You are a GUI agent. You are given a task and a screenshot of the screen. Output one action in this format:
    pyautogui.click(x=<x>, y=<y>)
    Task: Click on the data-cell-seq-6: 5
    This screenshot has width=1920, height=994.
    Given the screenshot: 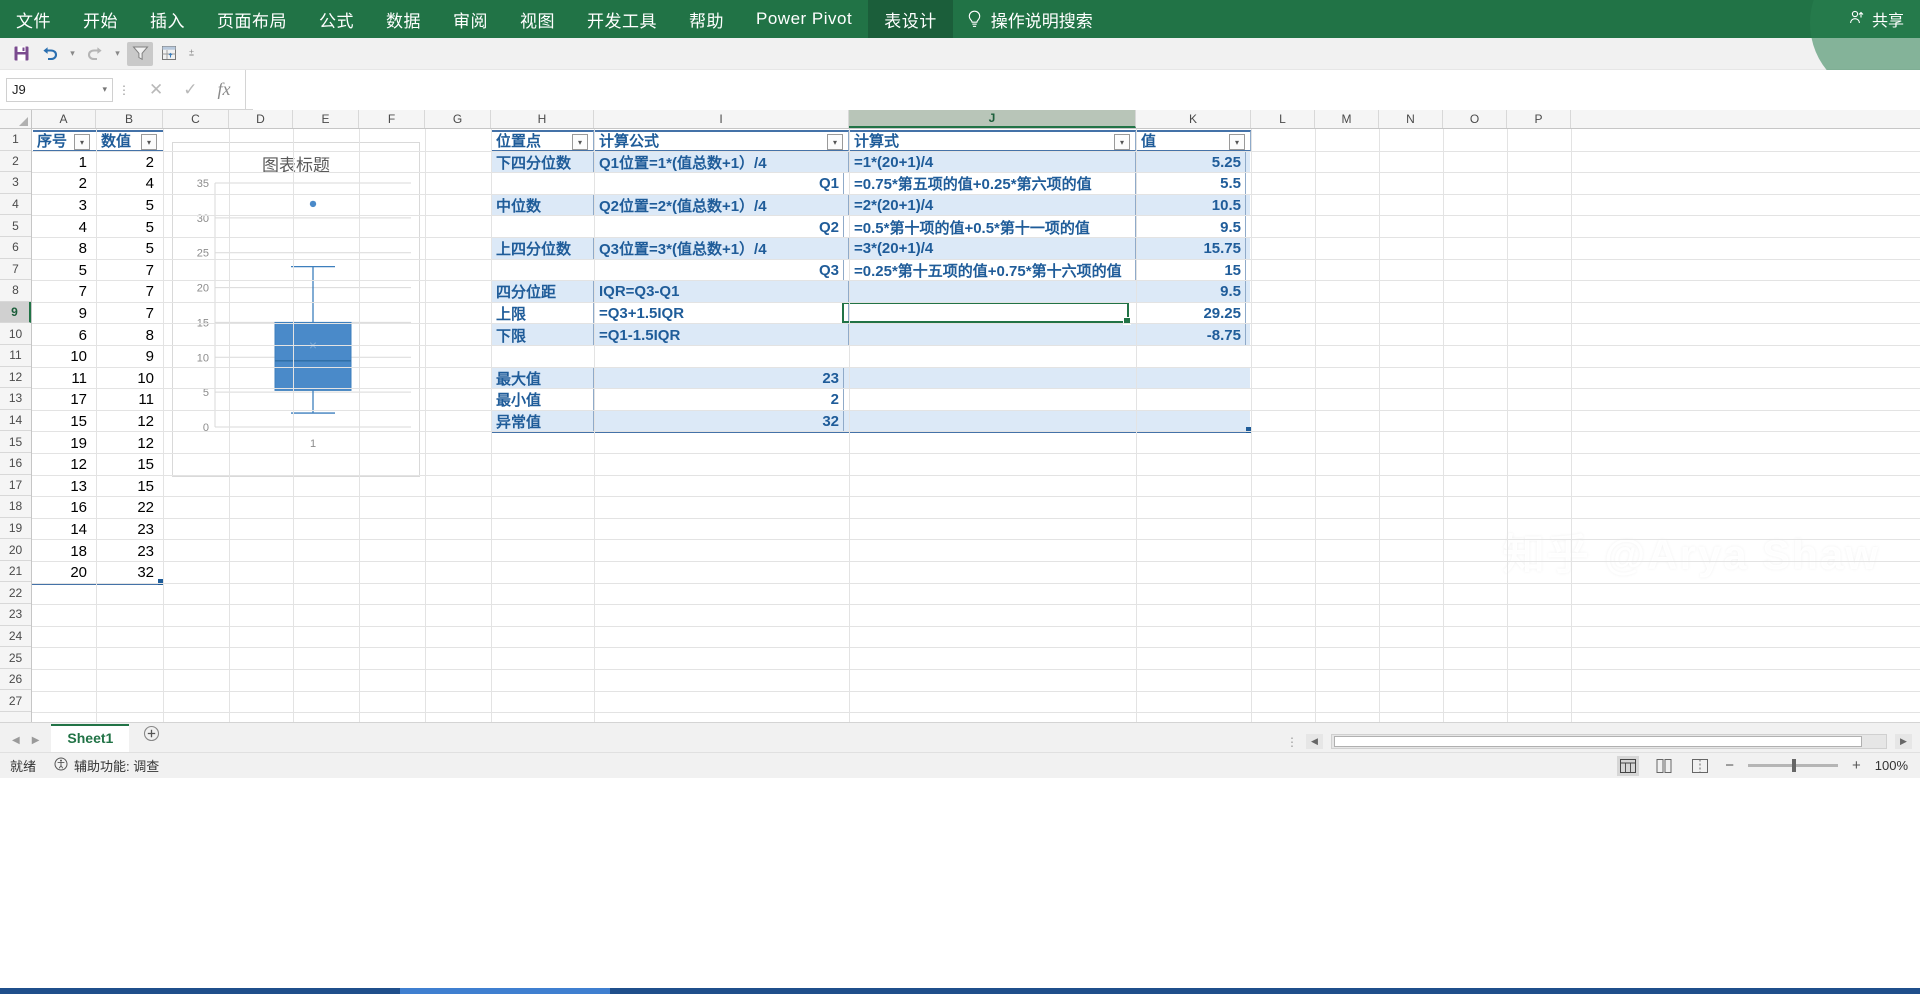 What is the action you would take?
    pyautogui.click(x=62, y=271)
    